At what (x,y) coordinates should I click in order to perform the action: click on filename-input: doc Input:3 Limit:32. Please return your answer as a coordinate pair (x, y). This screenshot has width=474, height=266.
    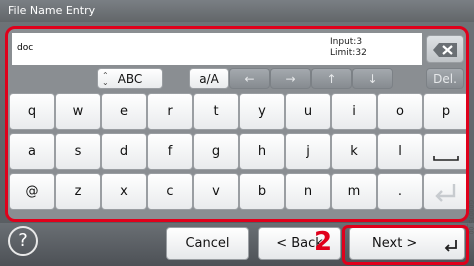
    Looking at the image, I should click on (217, 49).